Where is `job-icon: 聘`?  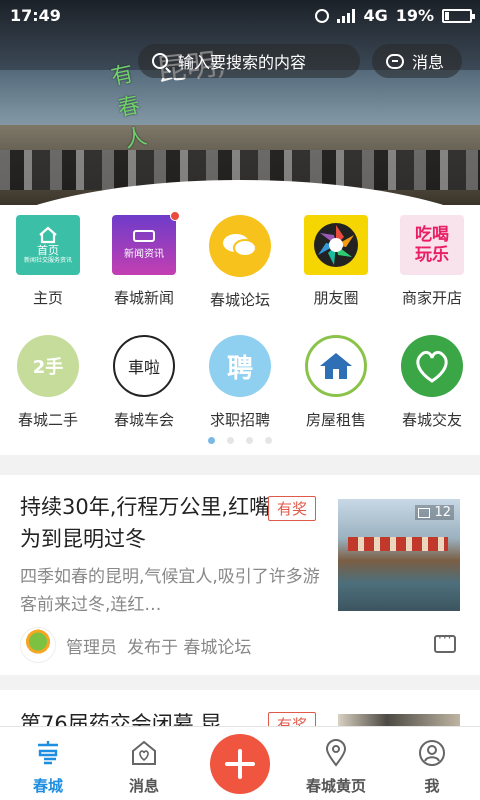 job-icon: 聘 is located at coordinates (240, 366).